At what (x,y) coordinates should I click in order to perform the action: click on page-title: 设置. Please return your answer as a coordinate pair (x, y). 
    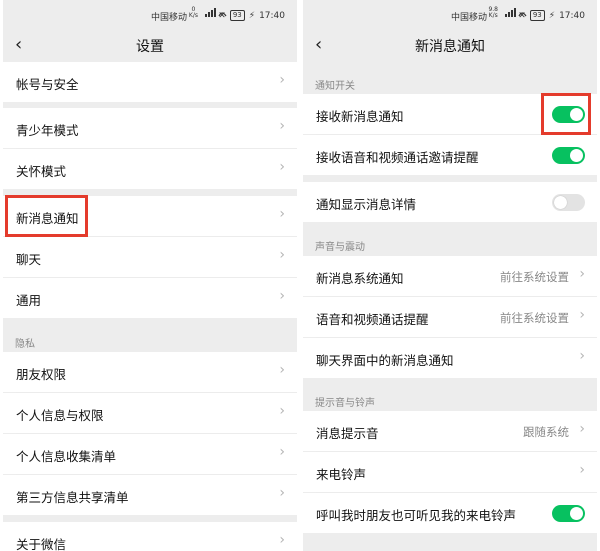
    Looking at the image, I should click on (150, 47).